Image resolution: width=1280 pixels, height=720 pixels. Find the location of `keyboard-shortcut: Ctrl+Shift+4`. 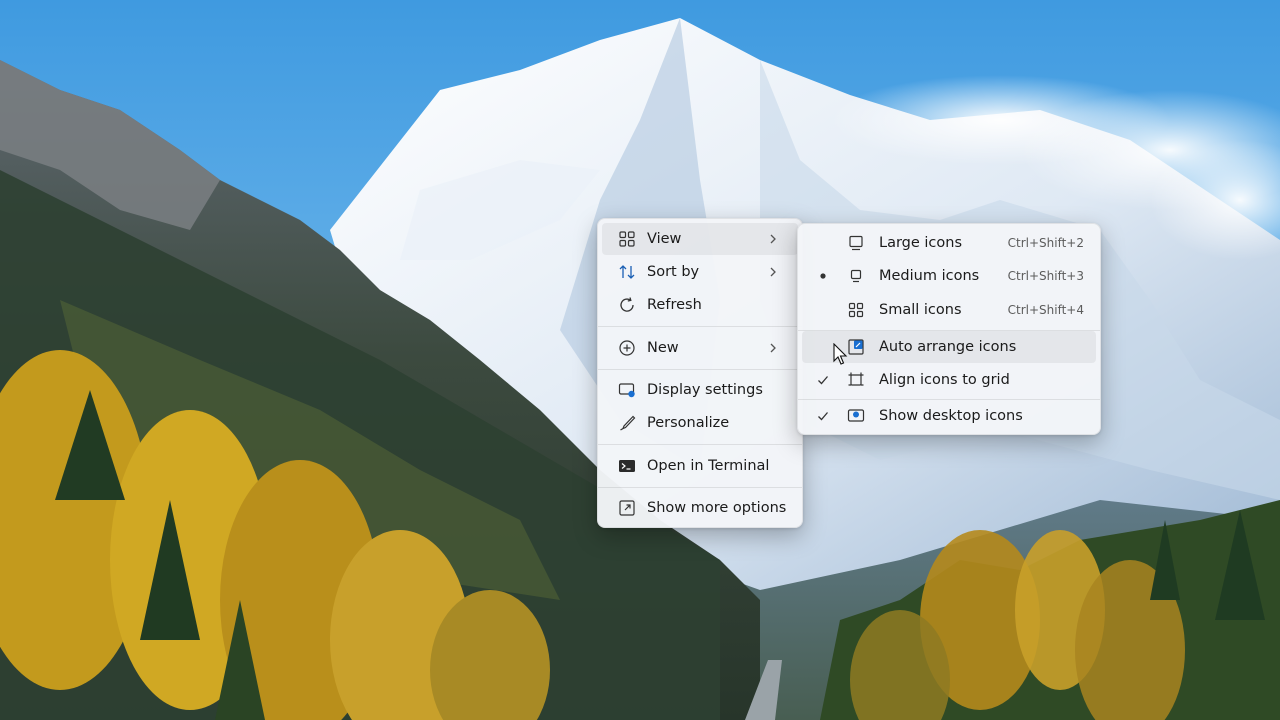

keyboard-shortcut: Ctrl+Shift+4 is located at coordinates (1045, 310).